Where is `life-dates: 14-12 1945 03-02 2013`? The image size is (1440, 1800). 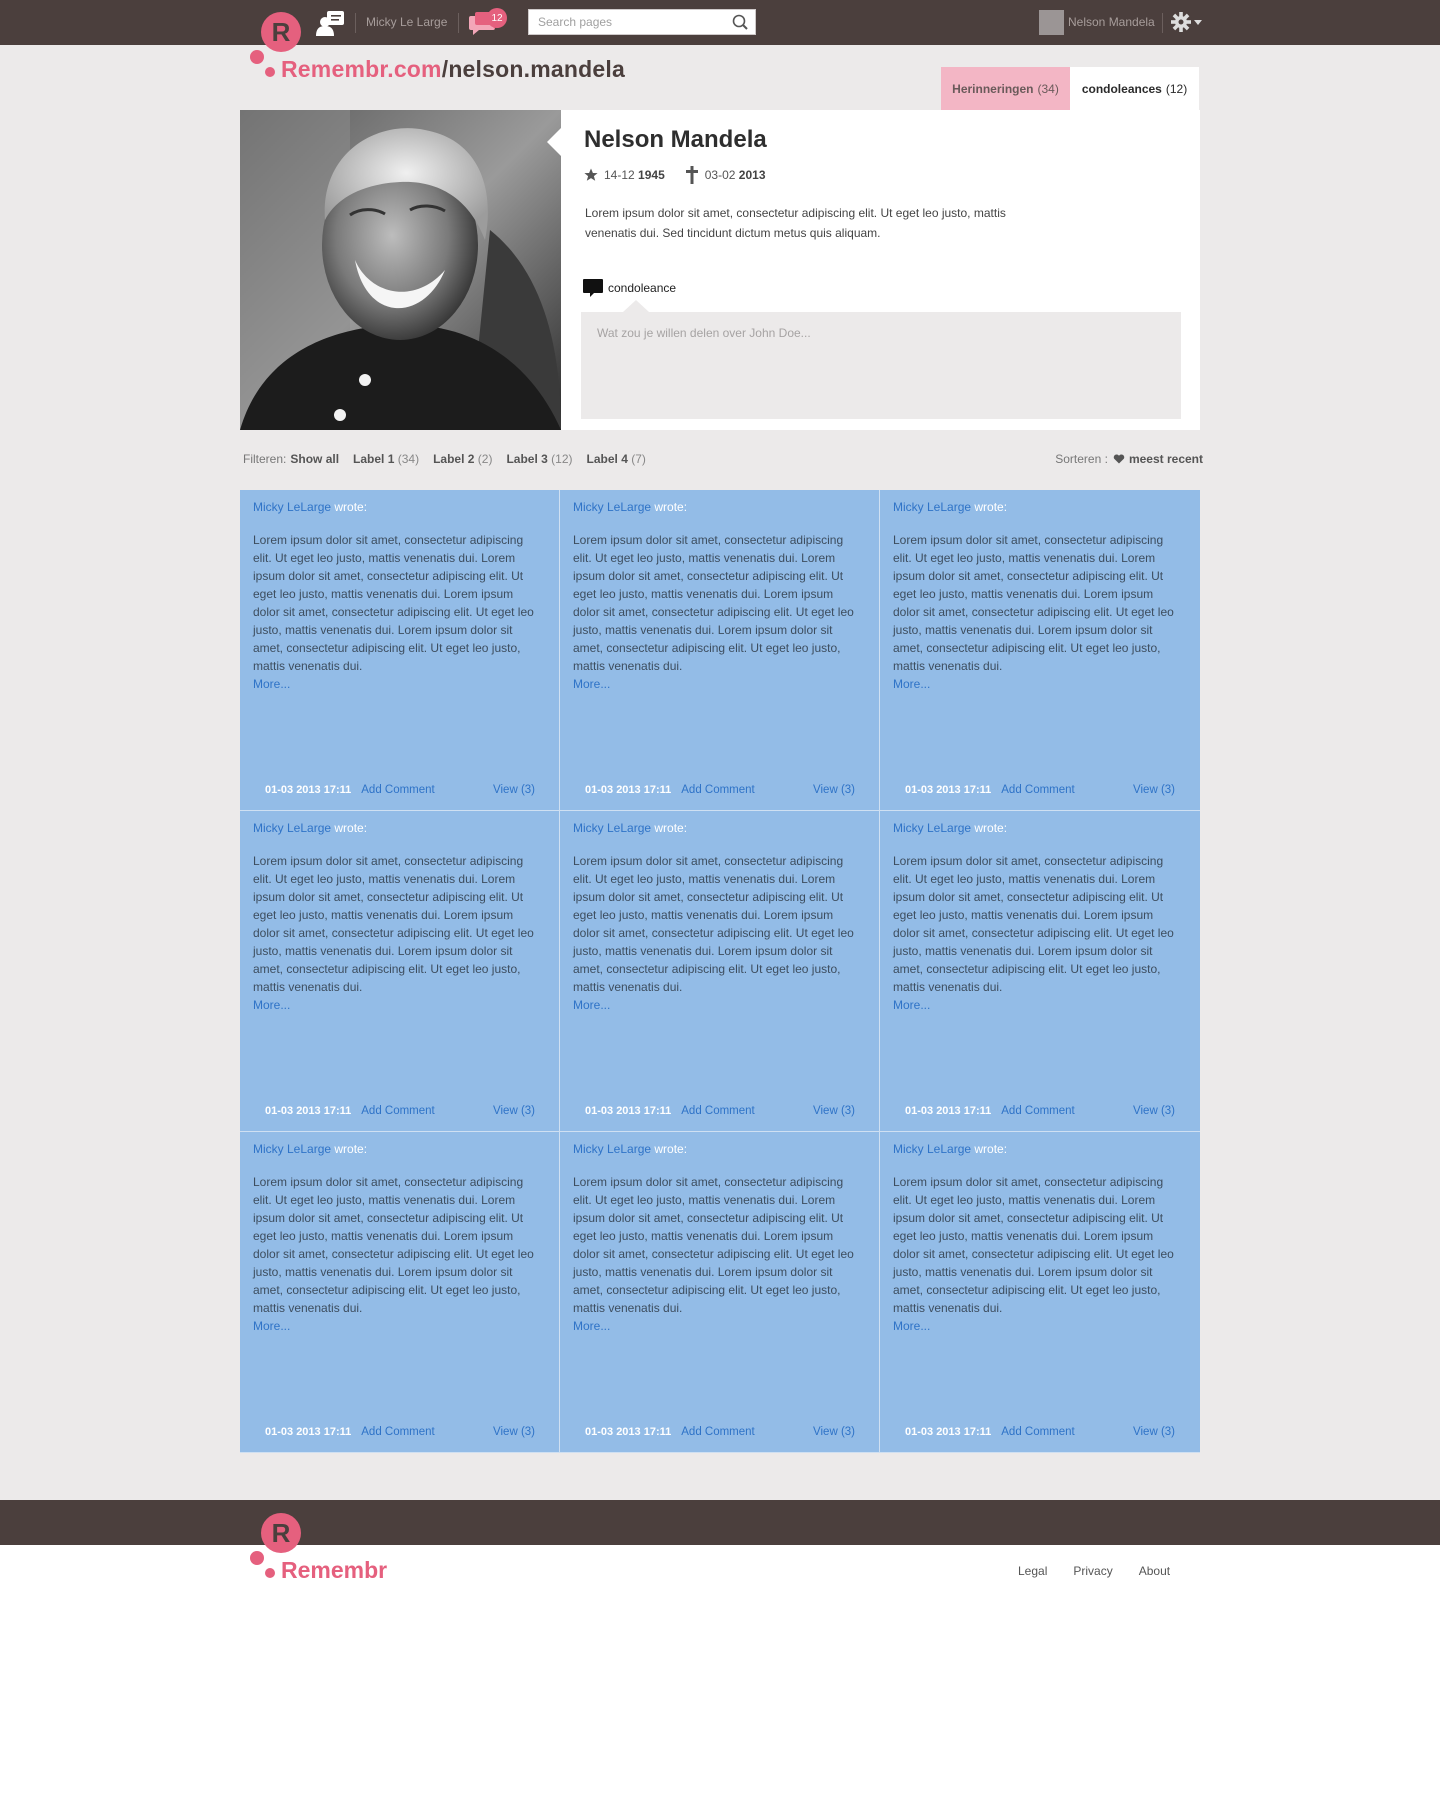 life-dates: 14-12 1945 03-02 2013 is located at coordinates (685, 175).